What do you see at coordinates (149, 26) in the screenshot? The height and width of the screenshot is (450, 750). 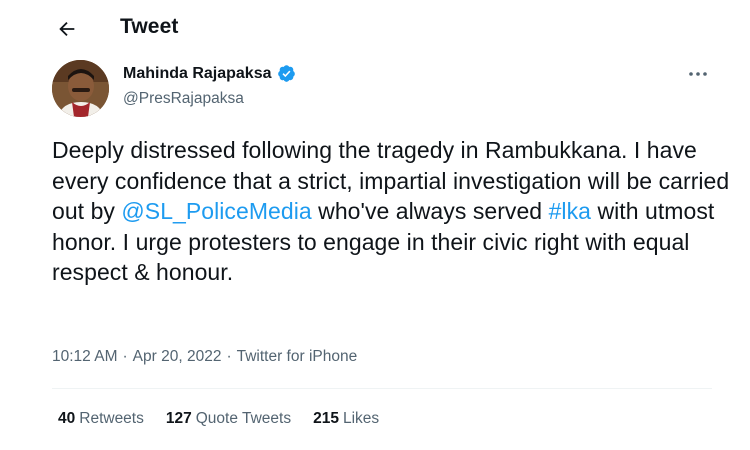 I see `page-title: Tweet` at bounding box center [149, 26].